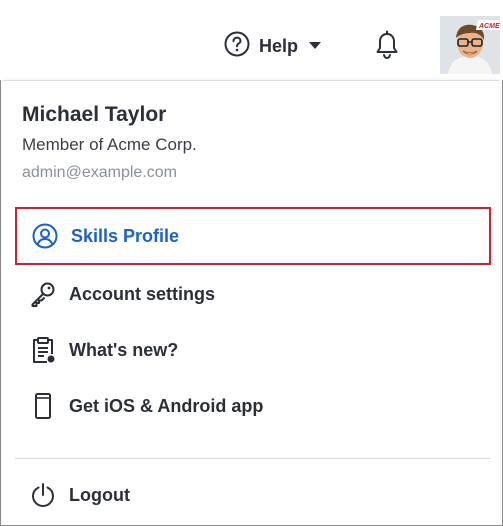  Describe the element at coordinates (253, 294) in the screenshot. I see `menu-item-account-settings: Account settings` at that location.